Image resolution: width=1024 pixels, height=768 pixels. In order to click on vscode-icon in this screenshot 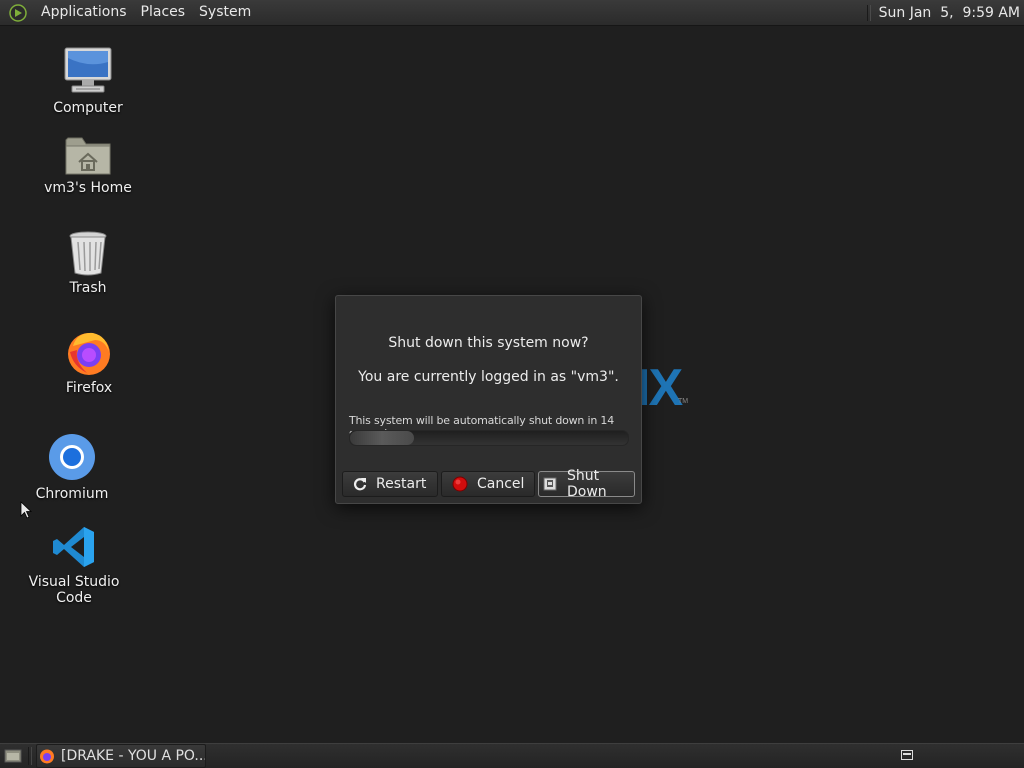, I will do `click(74, 543)`.